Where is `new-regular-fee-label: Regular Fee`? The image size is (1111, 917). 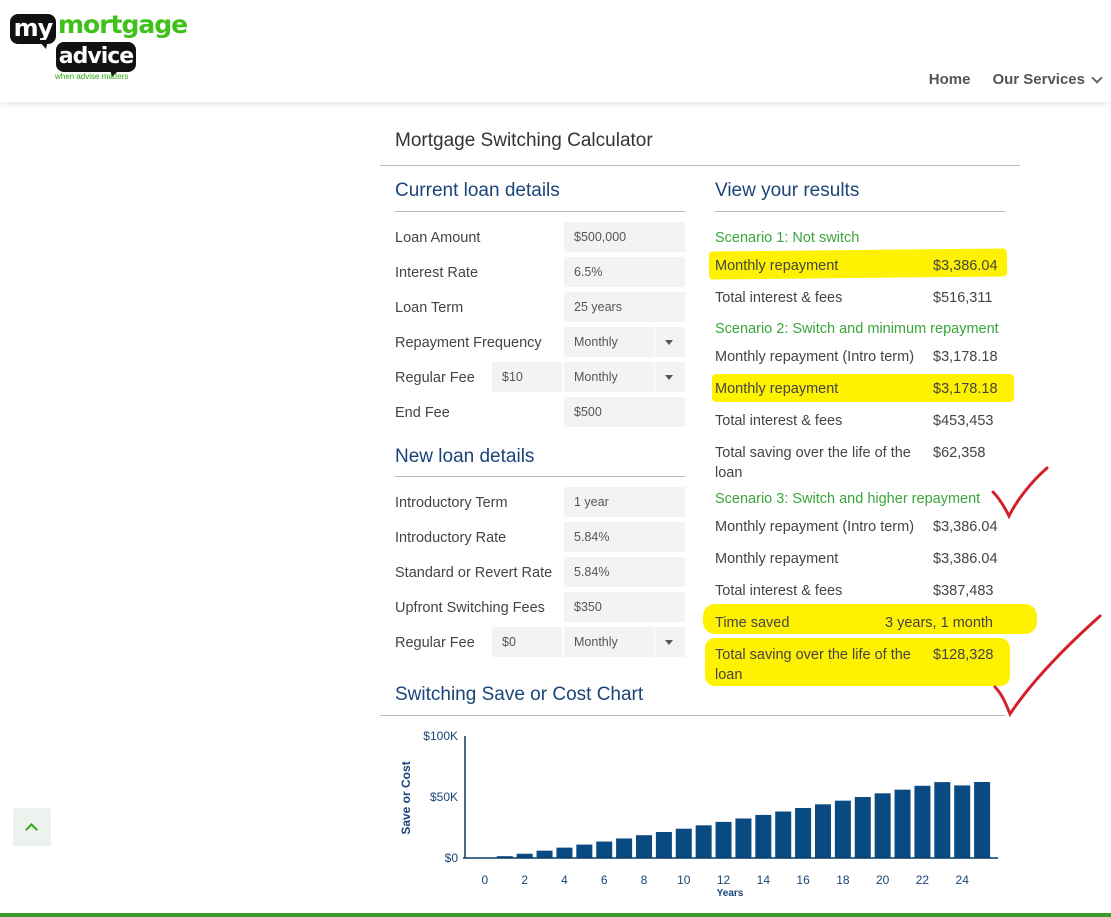
new-regular-fee-label: Regular Fee is located at coordinates (435, 643).